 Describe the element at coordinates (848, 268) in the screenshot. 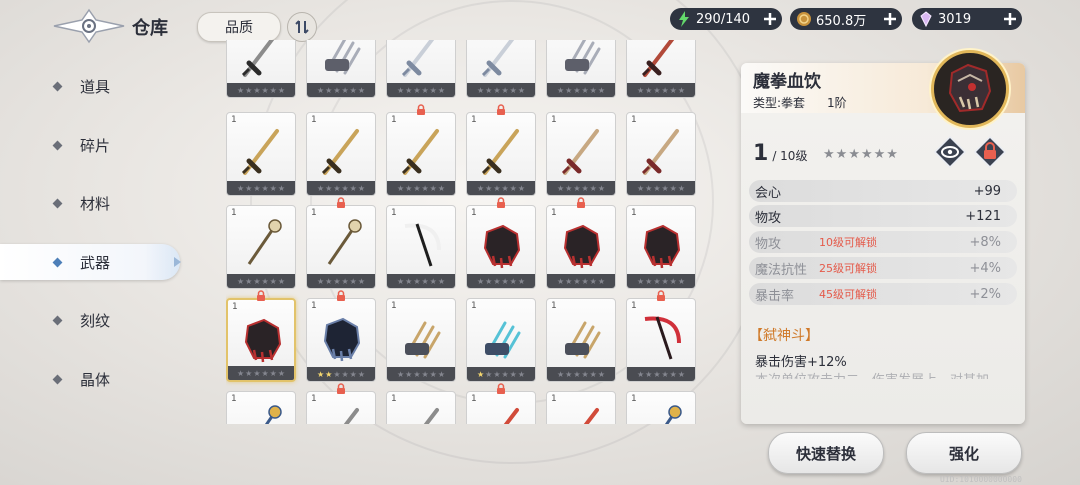

I see `unlock-requirement: 25级可解锁` at that location.